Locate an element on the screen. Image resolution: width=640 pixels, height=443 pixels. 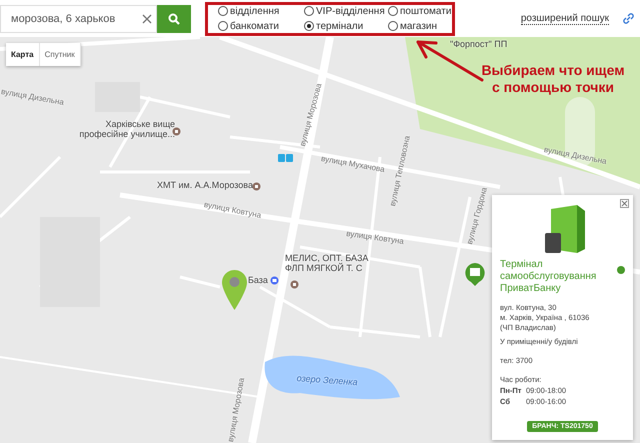
filter-radio: банкомати is located at coordinates (261, 26).